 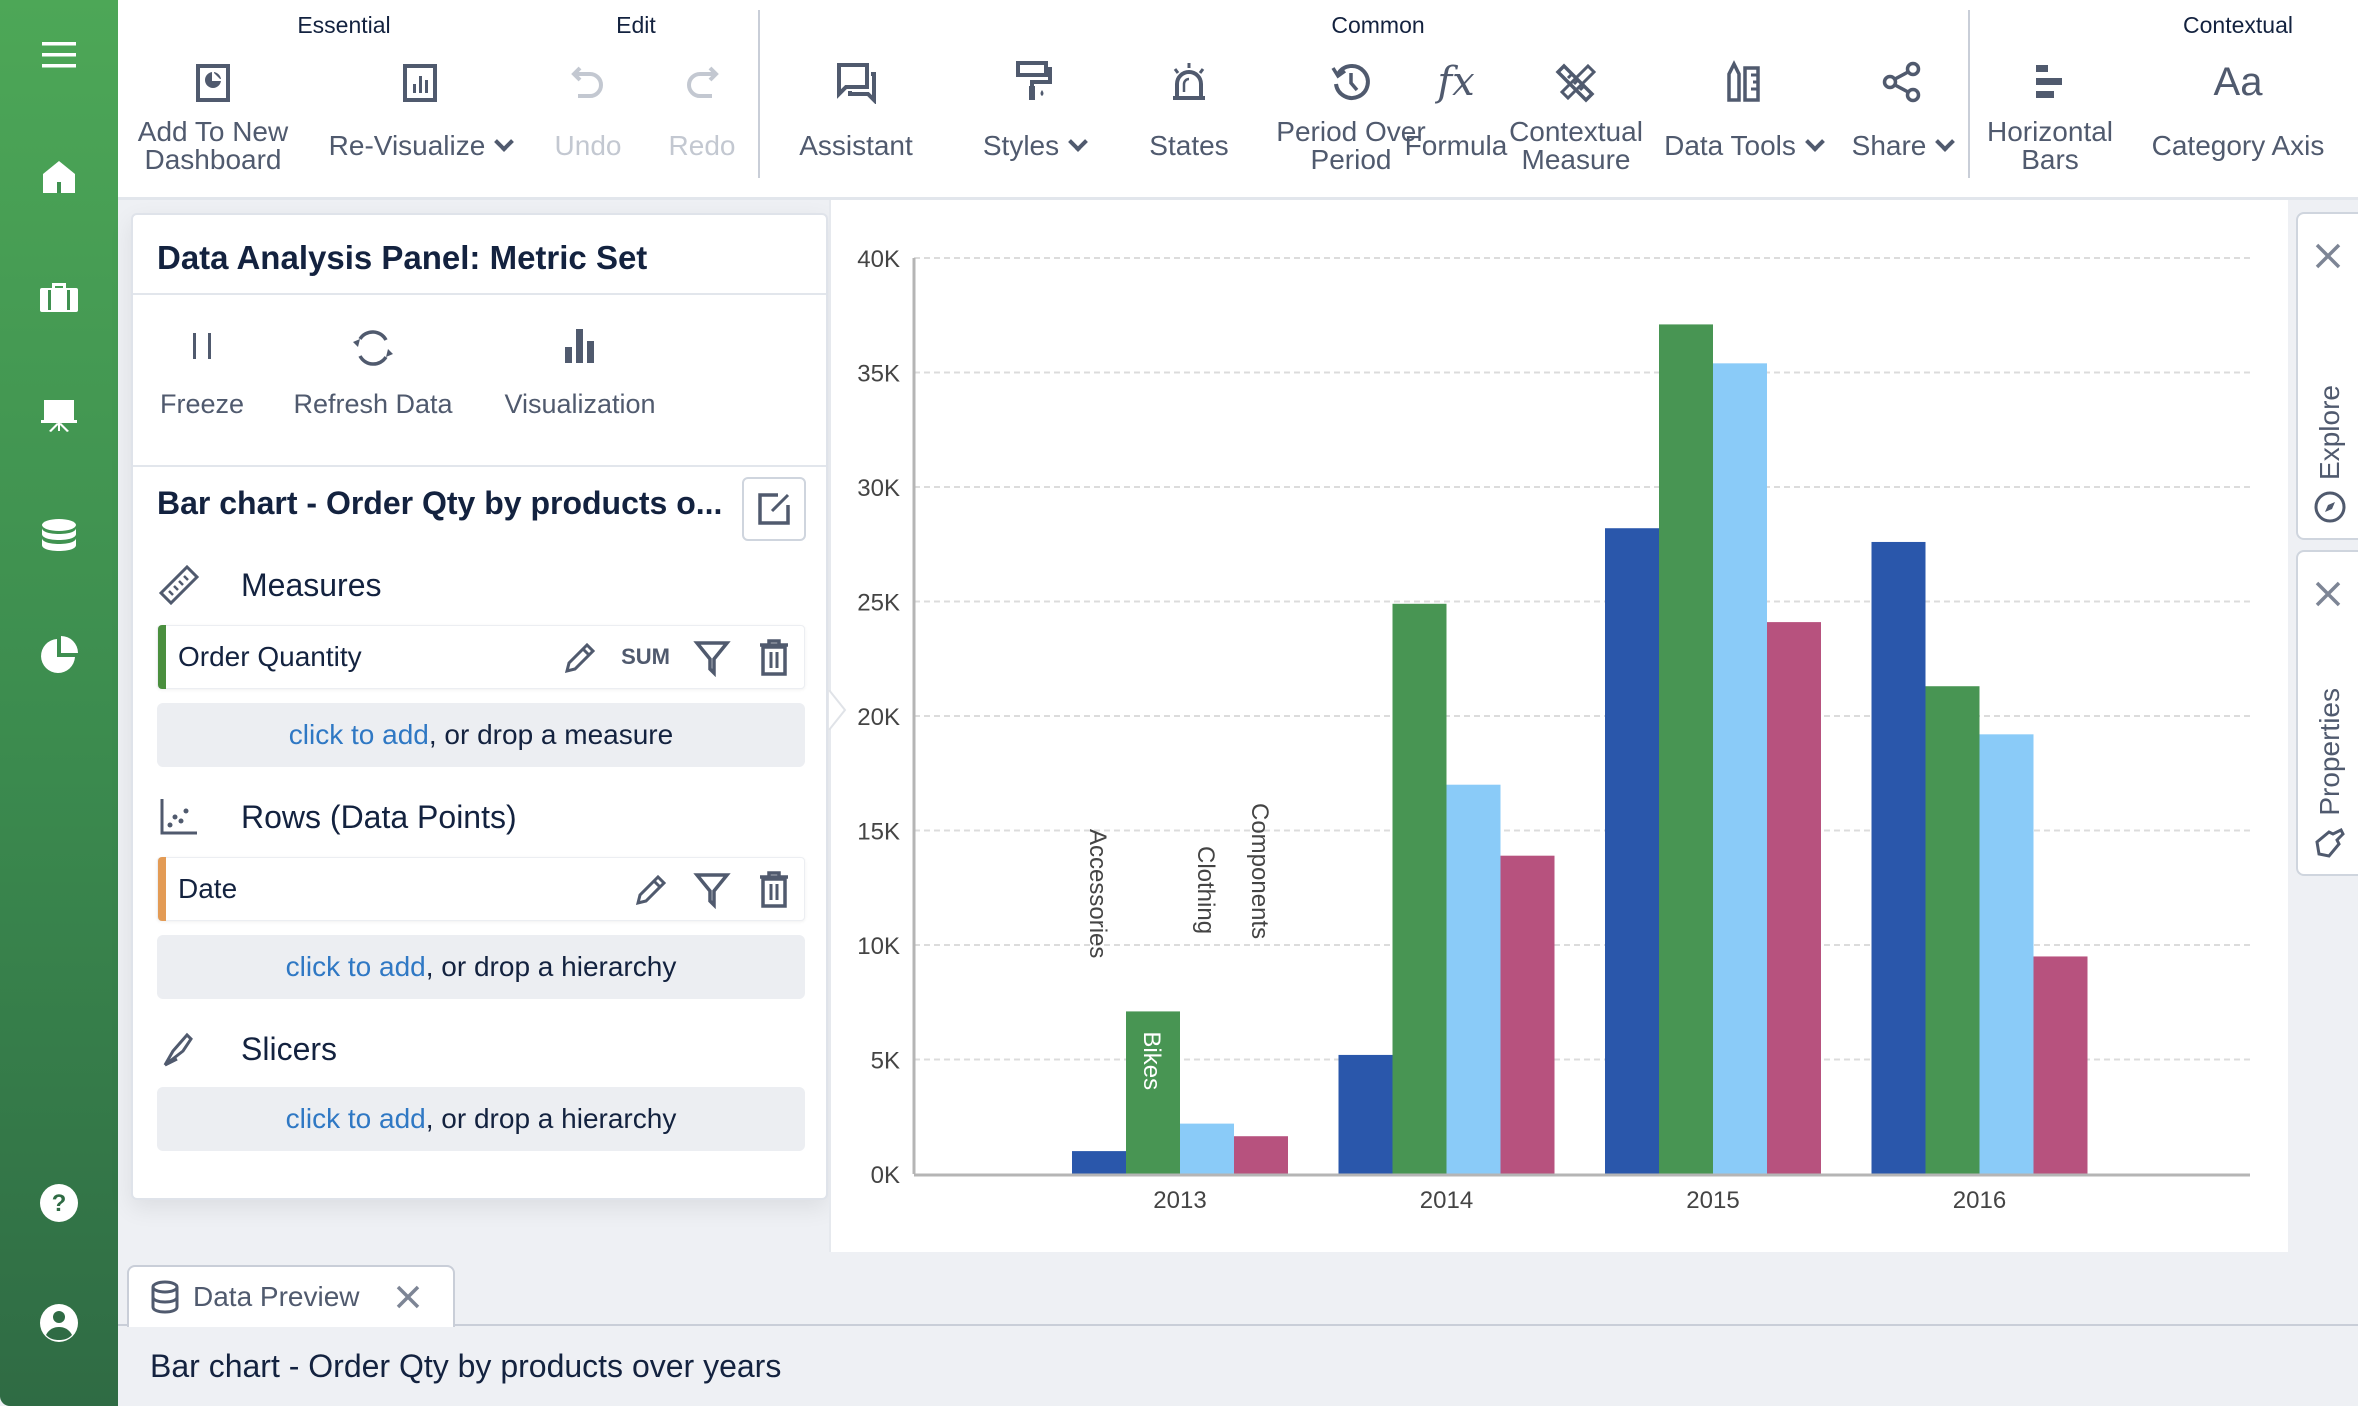 I want to click on refresh-data-label: Refresh Data, so click(x=373, y=404).